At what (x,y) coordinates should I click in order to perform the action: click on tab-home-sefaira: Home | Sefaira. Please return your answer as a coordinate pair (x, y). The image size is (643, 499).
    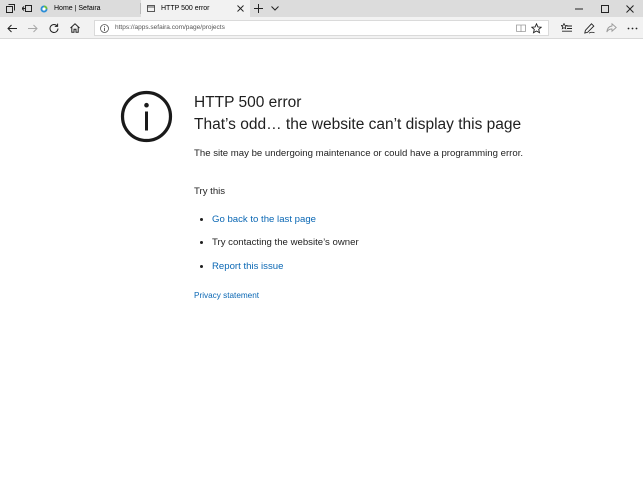
    Looking at the image, I should click on (88, 8).